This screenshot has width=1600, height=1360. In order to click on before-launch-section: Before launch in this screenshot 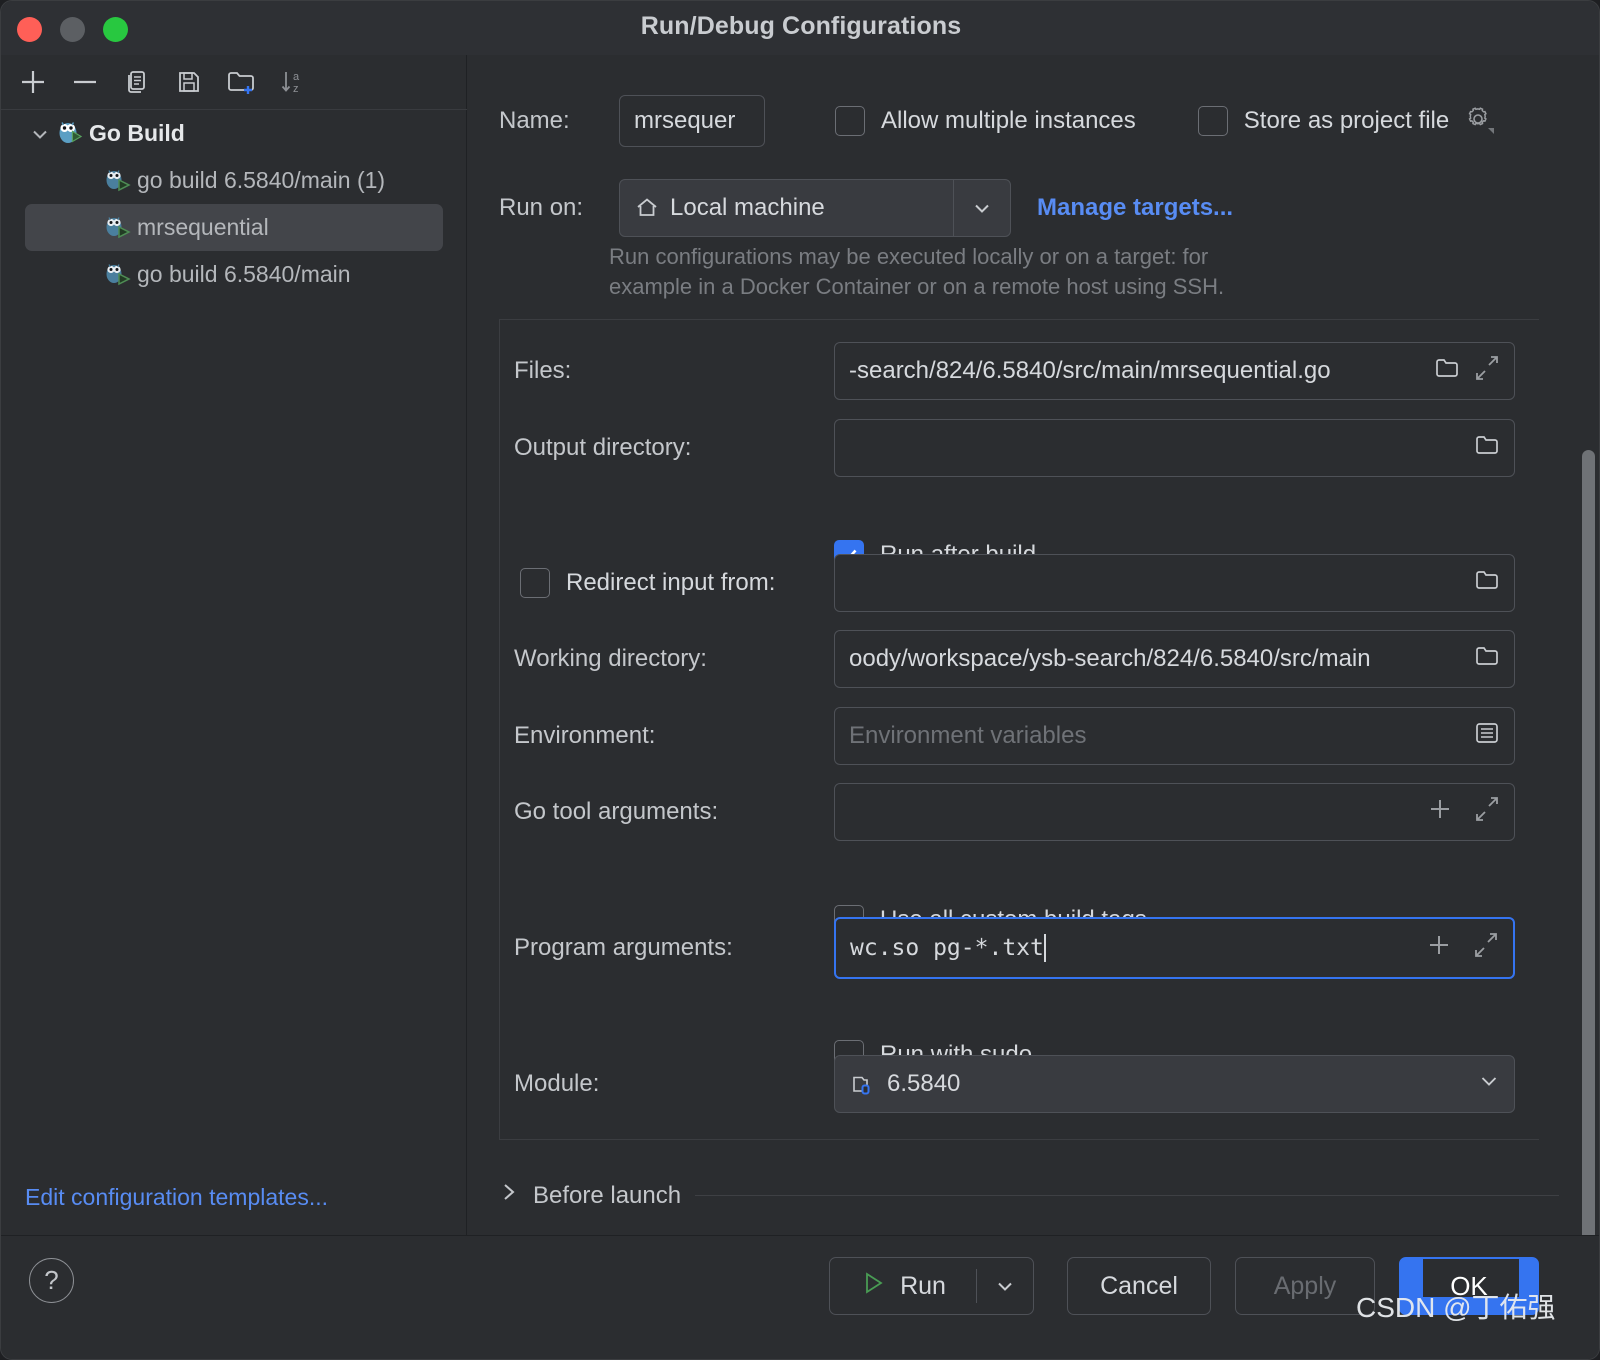, I will do `click(1029, 1195)`.